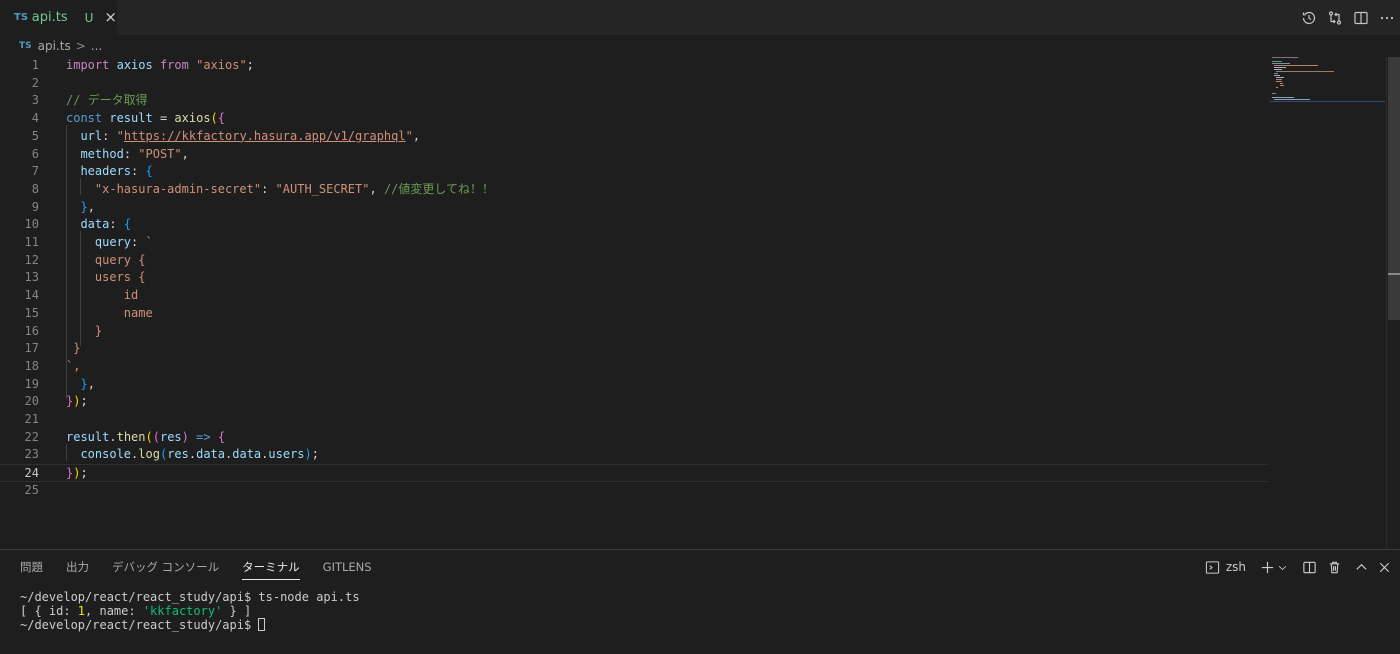 Image resolution: width=1400 pixels, height=654 pixels. What do you see at coordinates (35, 171) in the screenshot?
I see `line-number: 7` at bounding box center [35, 171].